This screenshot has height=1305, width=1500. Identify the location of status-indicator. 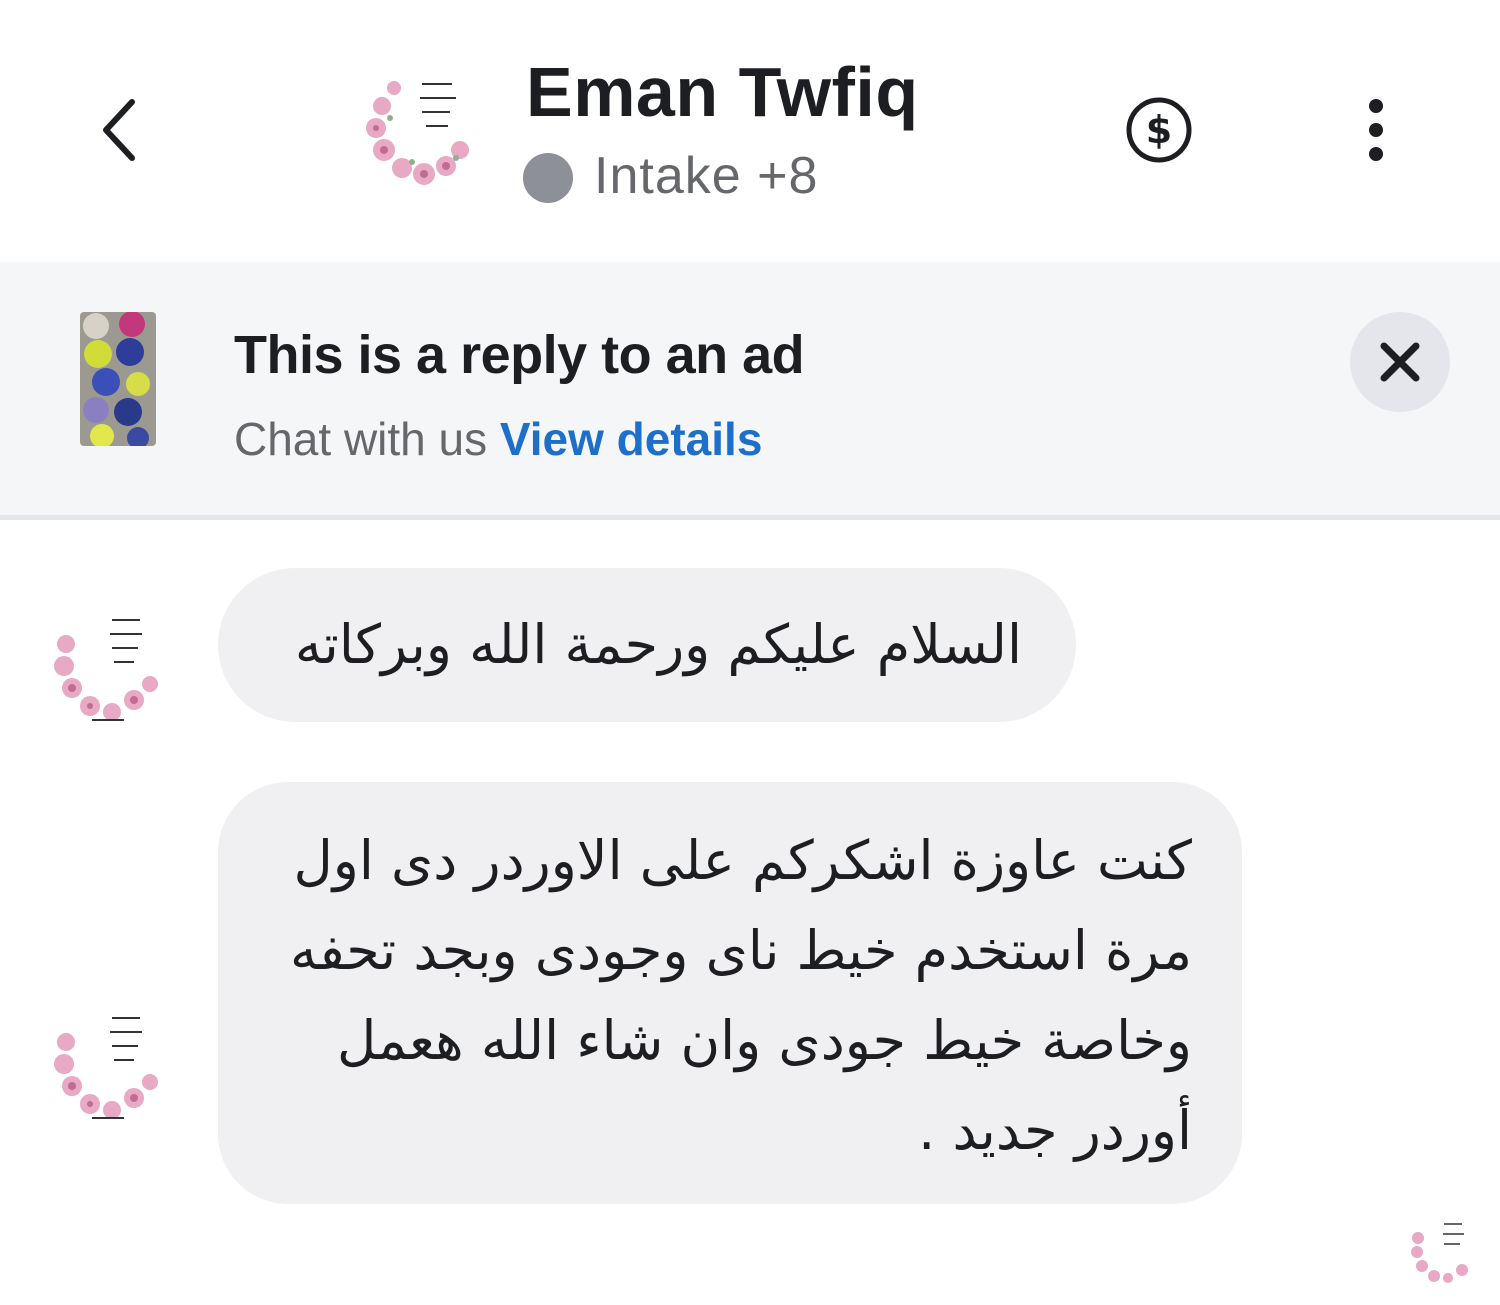
(548, 178).